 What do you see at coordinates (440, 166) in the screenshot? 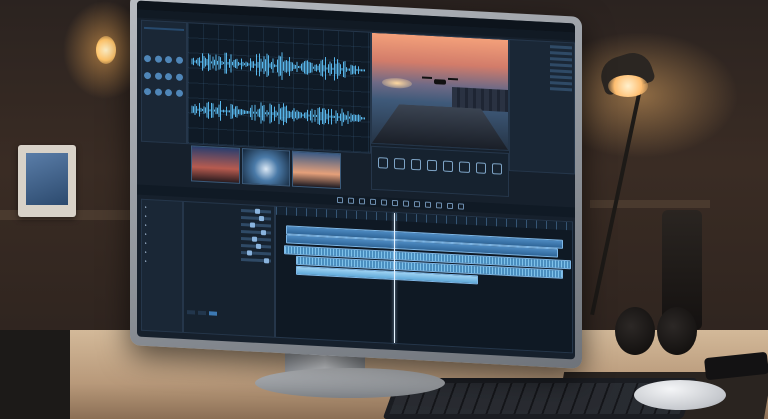
I see `effect-icons-row` at bounding box center [440, 166].